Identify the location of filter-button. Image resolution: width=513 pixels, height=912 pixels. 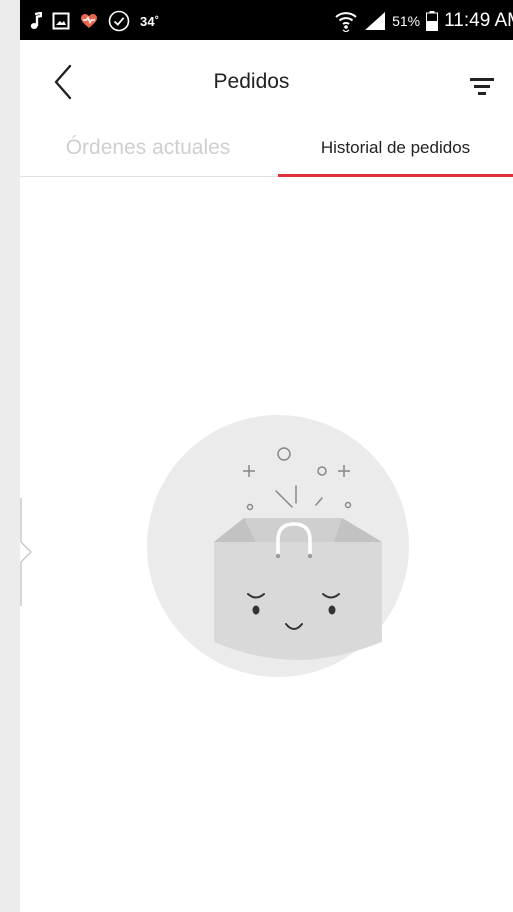
(482, 86).